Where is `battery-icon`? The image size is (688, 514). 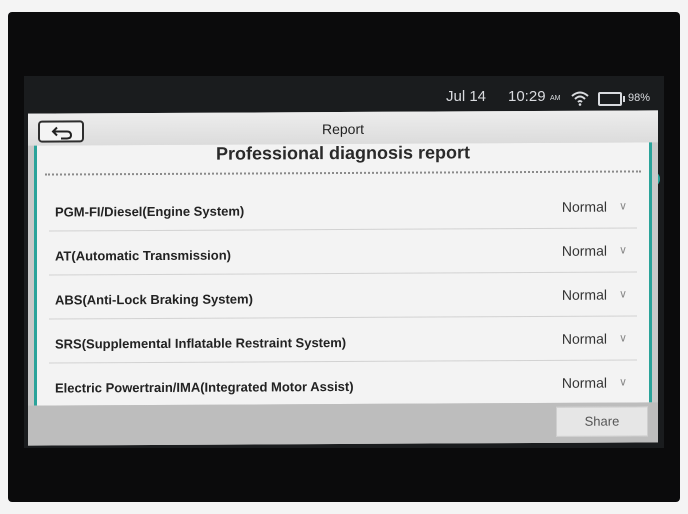 battery-icon is located at coordinates (611, 99).